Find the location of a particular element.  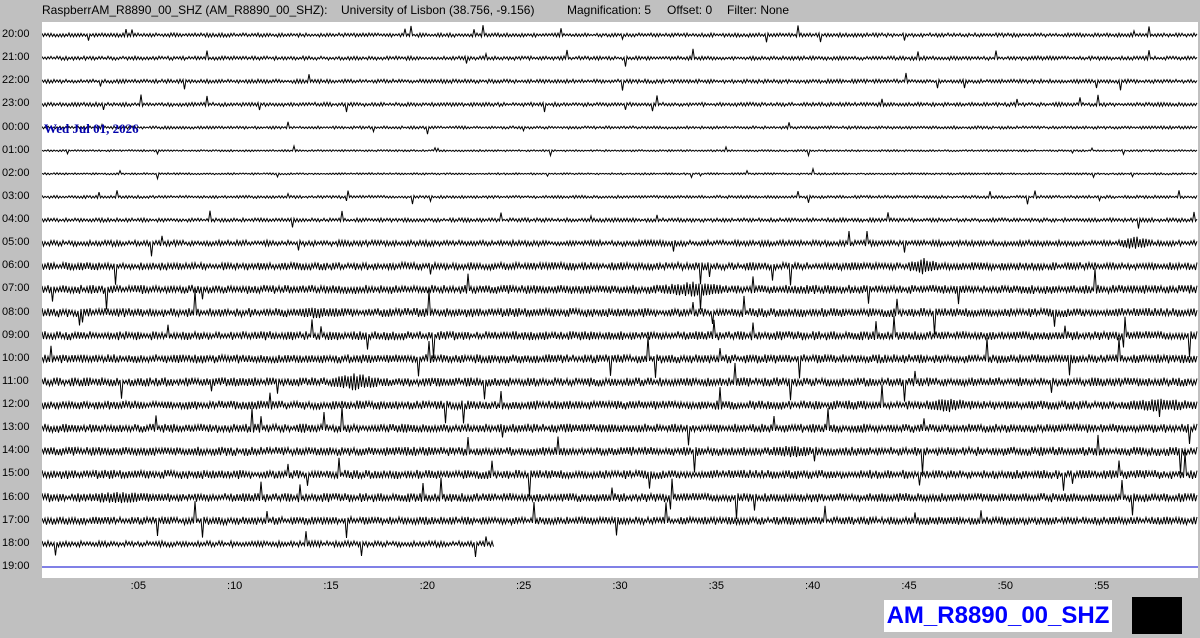

minute-tick-label: :15 is located at coordinates (331, 586).